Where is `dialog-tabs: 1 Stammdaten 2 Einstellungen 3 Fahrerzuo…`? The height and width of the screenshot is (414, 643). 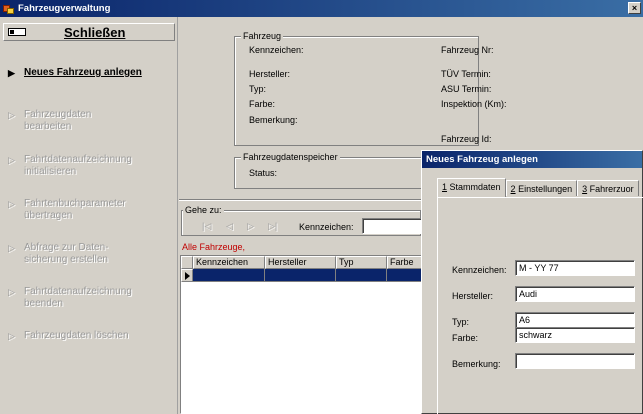 dialog-tabs: 1 Stammdaten 2 Einstellungen 3 Fahrerzuo… is located at coordinates (538, 187).